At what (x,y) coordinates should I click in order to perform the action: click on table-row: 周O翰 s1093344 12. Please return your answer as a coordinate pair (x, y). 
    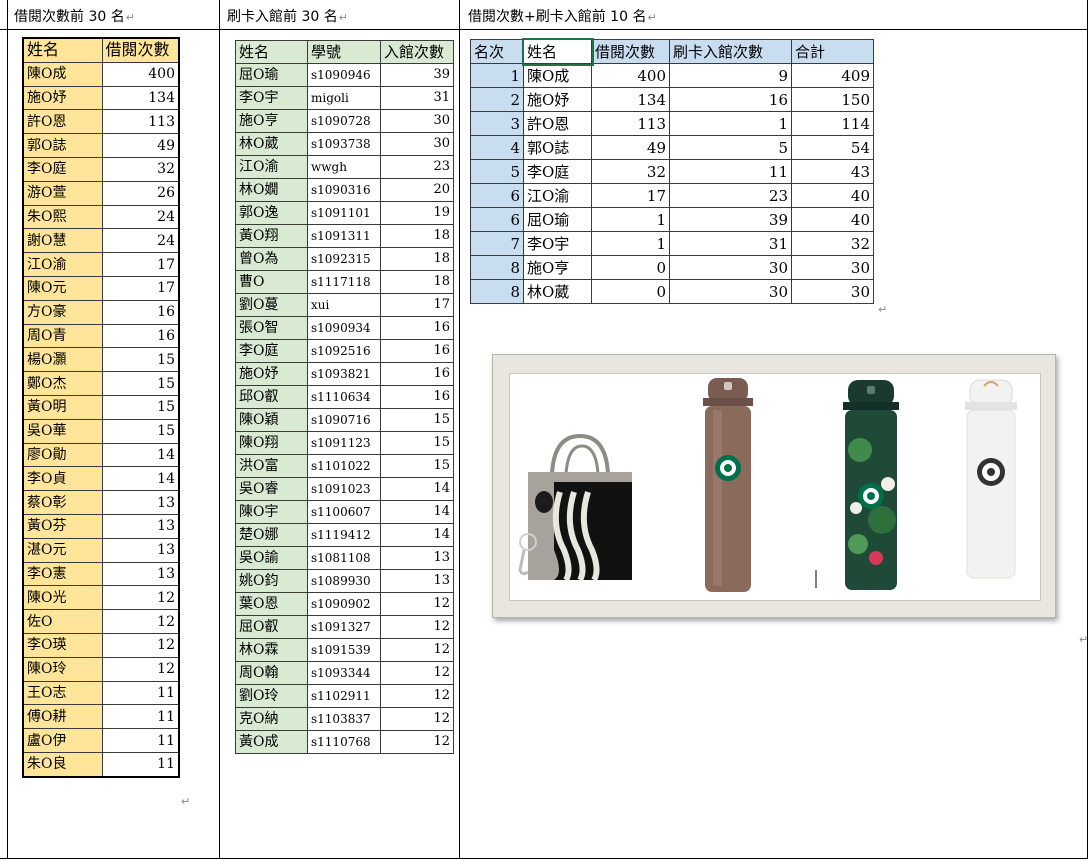
    Looking at the image, I should click on (344, 673).